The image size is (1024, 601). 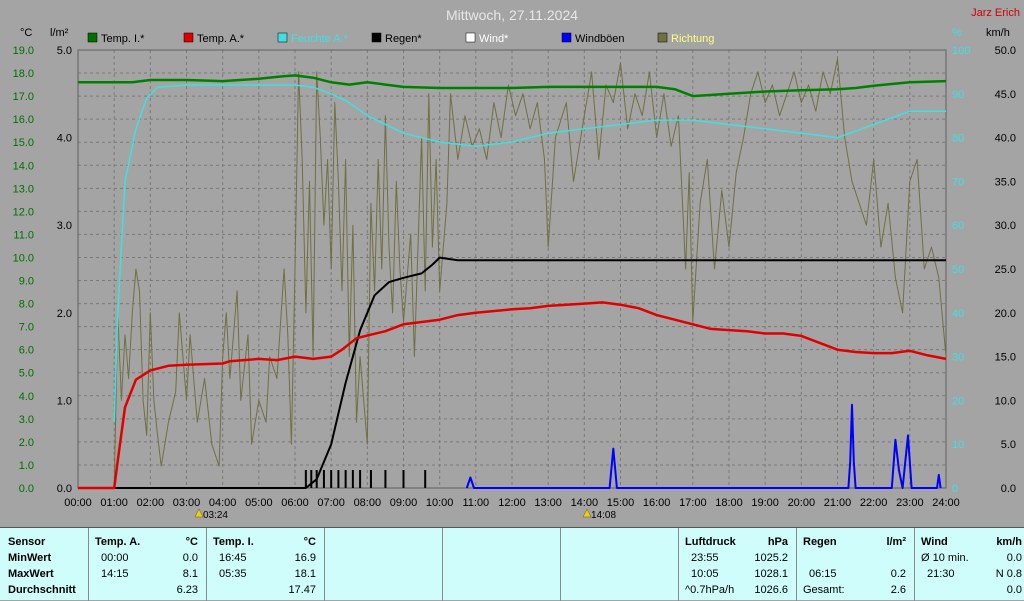 What do you see at coordinates (233, 574) in the screenshot?
I see `temp-i-max-time: 05:35` at bounding box center [233, 574].